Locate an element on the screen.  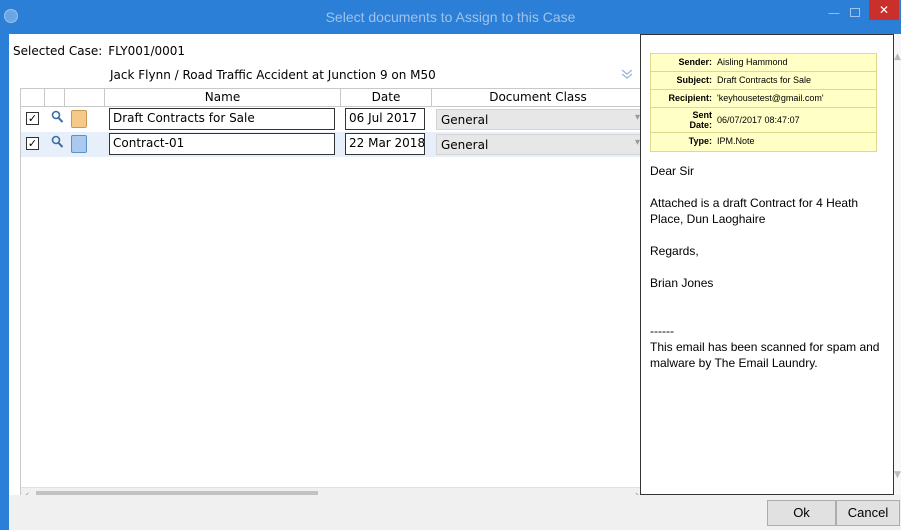
collapse-chevron-icon is located at coordinates (627, 74).